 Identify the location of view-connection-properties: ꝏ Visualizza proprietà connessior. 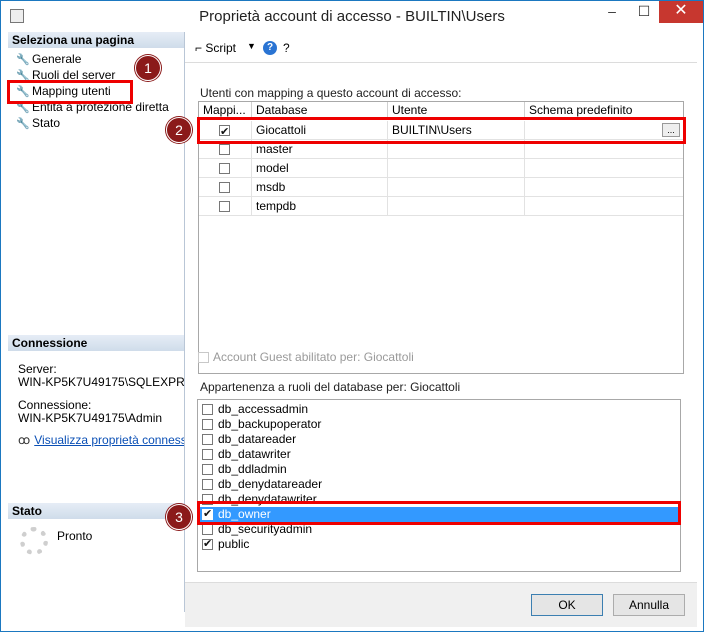
(101, 440).